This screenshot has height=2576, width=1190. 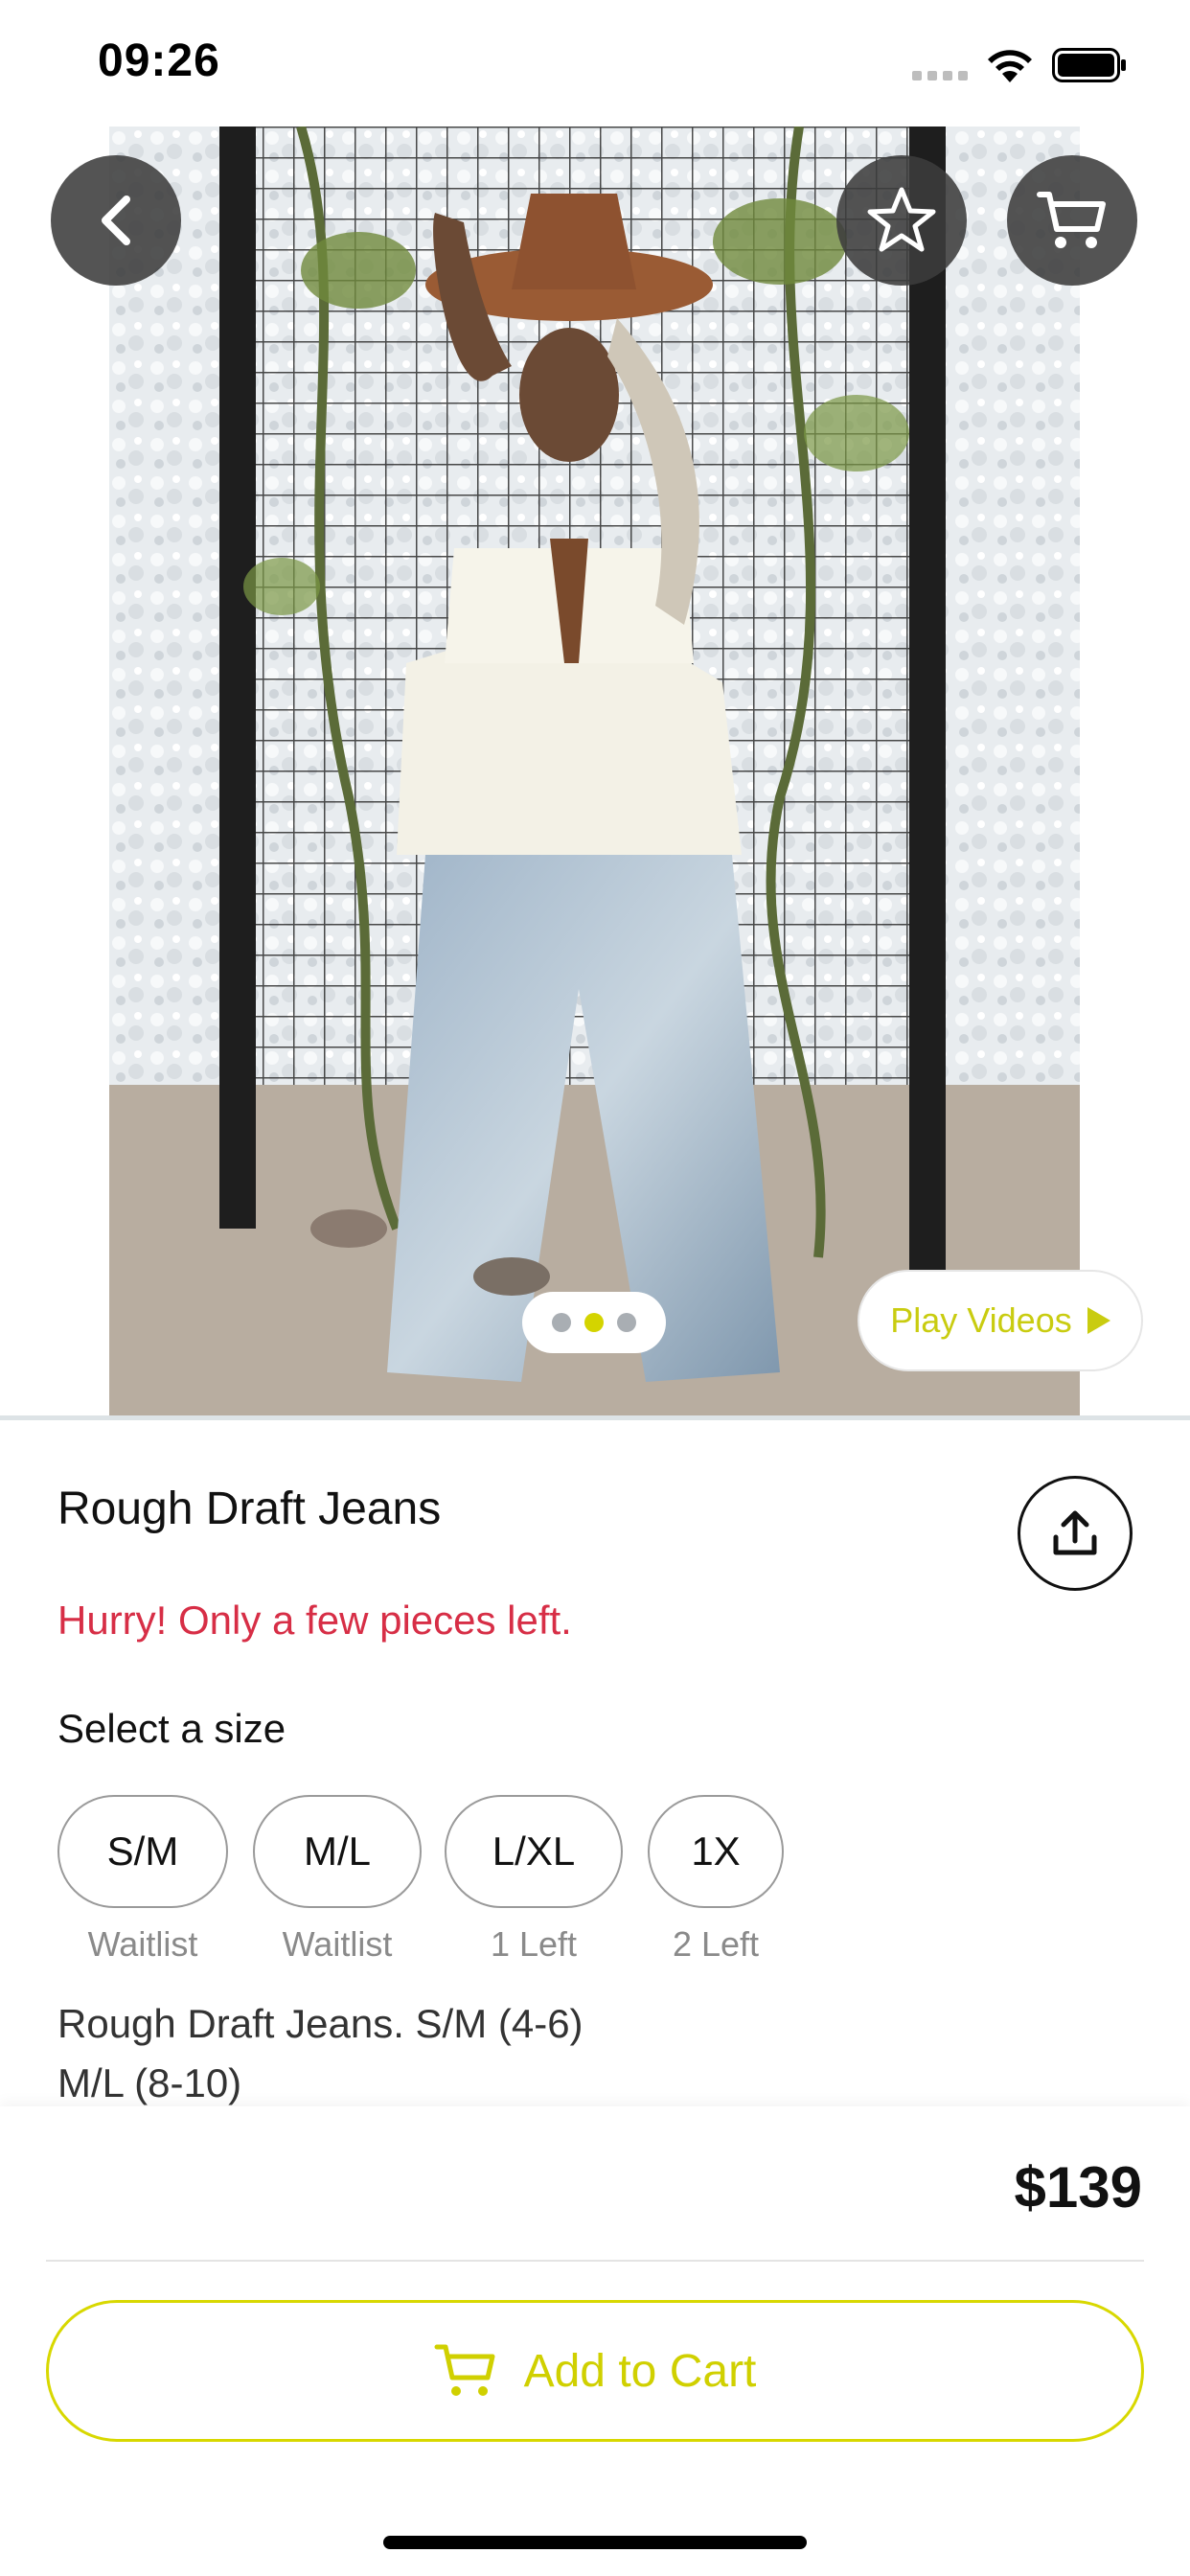 I want to click on size-heading: Select a size, so click(x=171, y=1728).